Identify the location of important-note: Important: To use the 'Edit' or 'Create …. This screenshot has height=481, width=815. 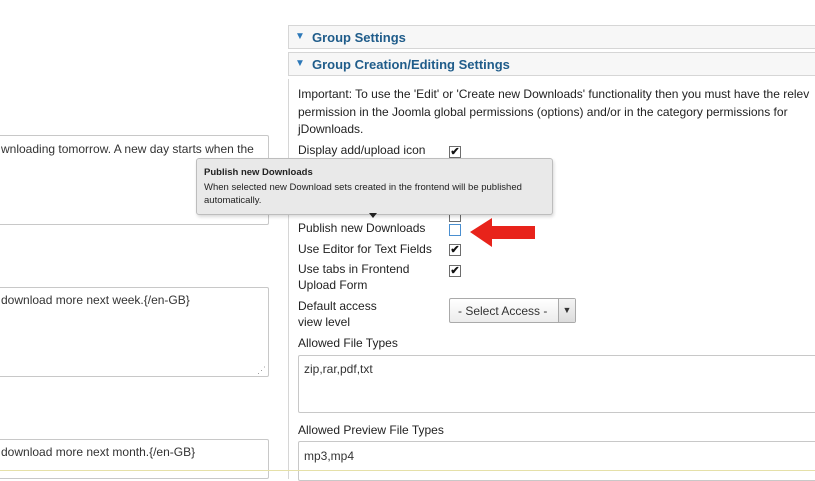
(556, 112).